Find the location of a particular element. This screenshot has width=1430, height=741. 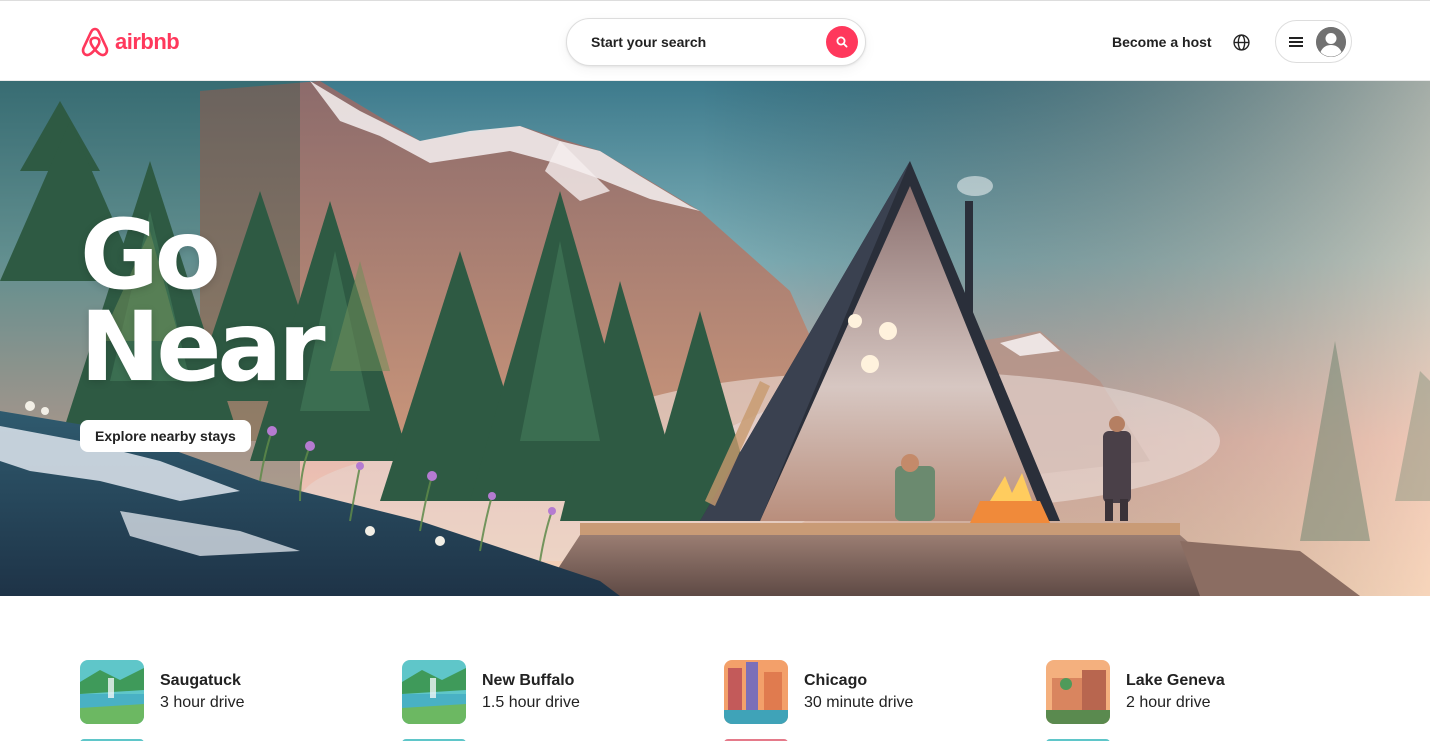

hero-title: Go Near is located at coordinates (203, 301).